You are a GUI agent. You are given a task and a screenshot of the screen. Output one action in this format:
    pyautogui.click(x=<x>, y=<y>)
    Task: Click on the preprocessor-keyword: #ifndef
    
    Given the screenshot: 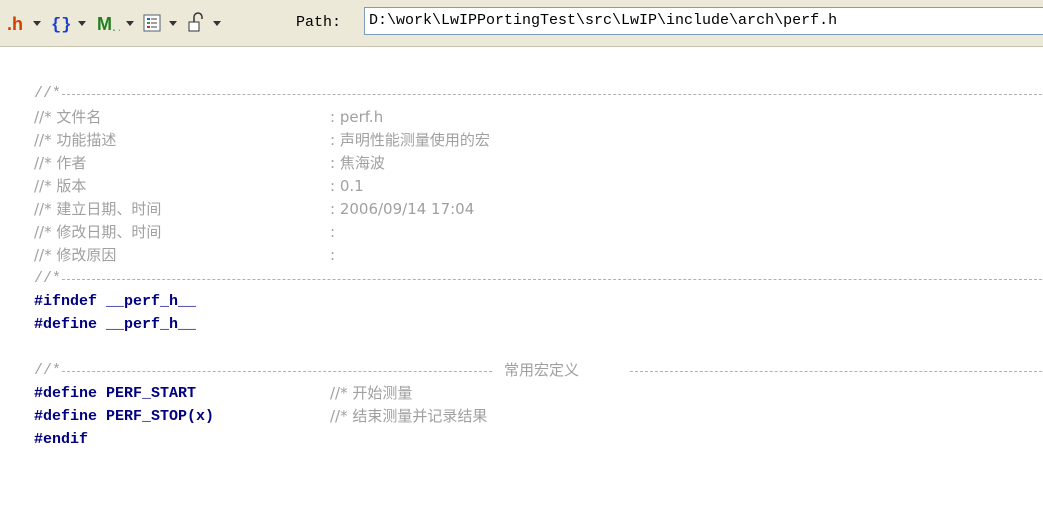 What is the action you would take?
    pyautogui.click(x=66, y=301)
    